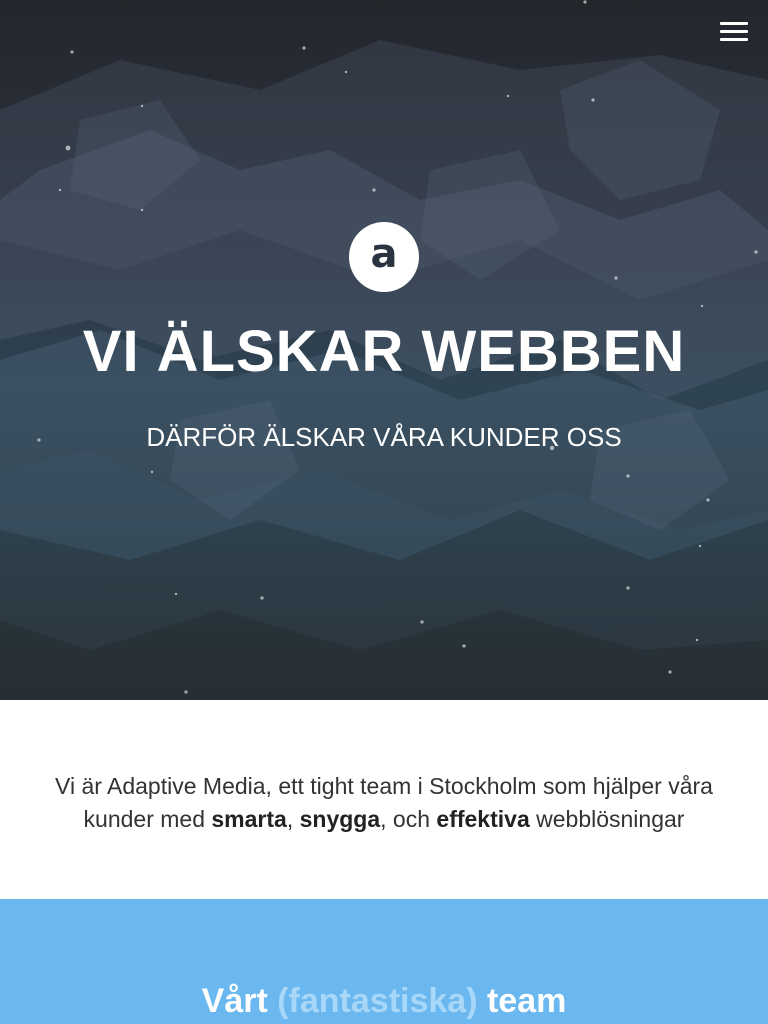  I want to click on team-heading-faded: (fantastiska), so click(377, 1001).